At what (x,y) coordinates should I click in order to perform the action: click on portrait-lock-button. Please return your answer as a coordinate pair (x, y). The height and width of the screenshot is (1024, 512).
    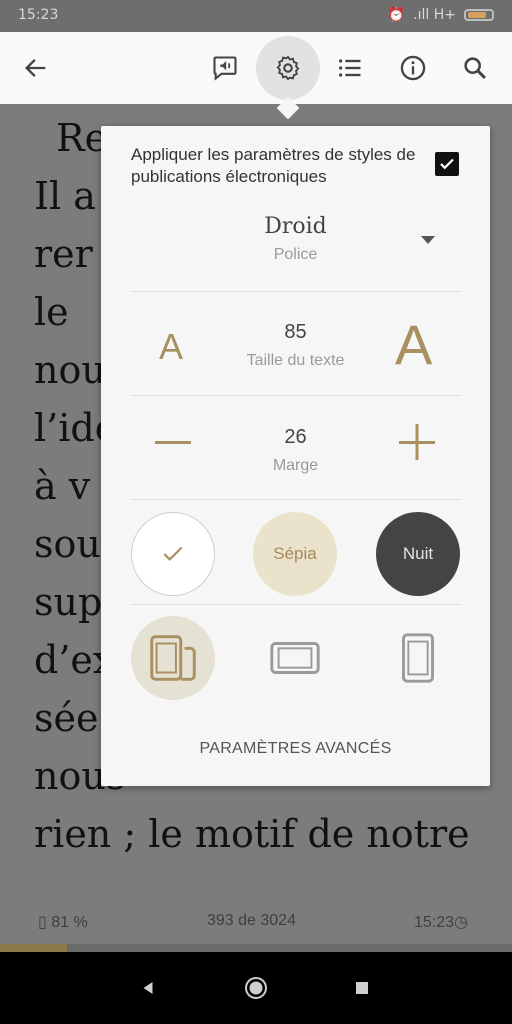
    Looking at the image, I should click on (418, 658).